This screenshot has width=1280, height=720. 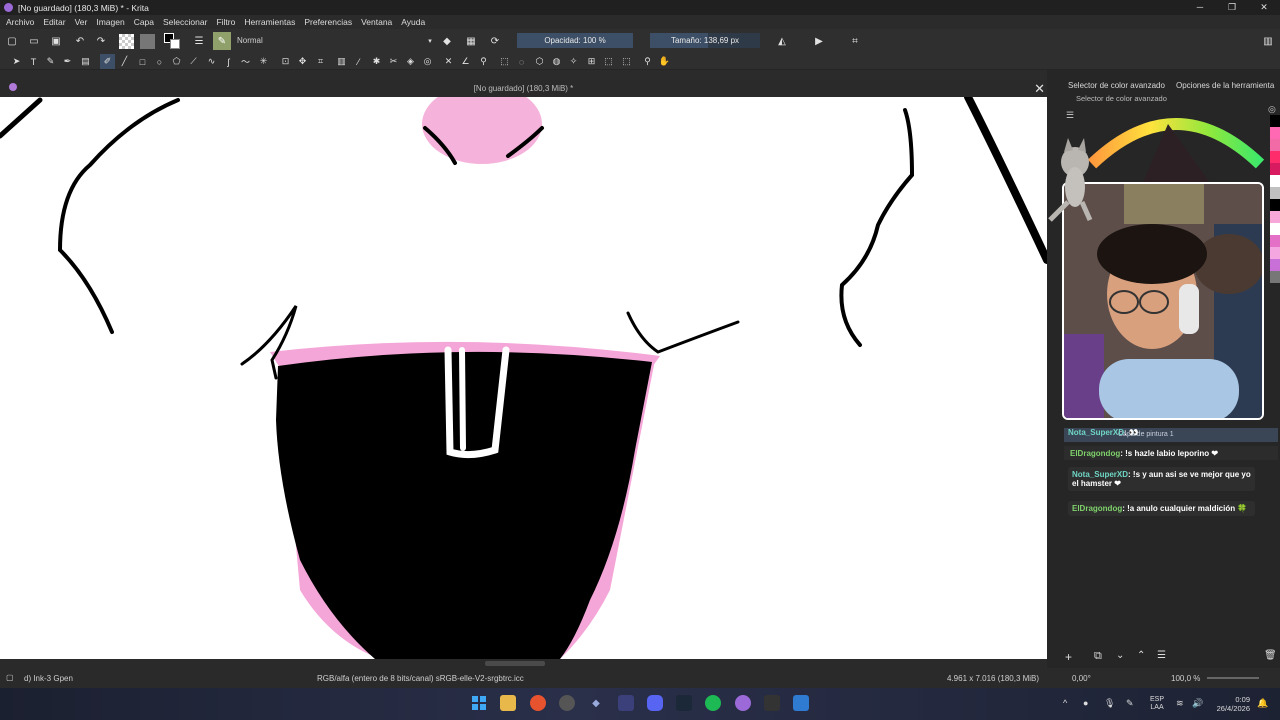 What do you see at coordinates (341, 61) in the screenshot?
I see `gradient-tool-icon: ▥` at bounding box center [341, 61].